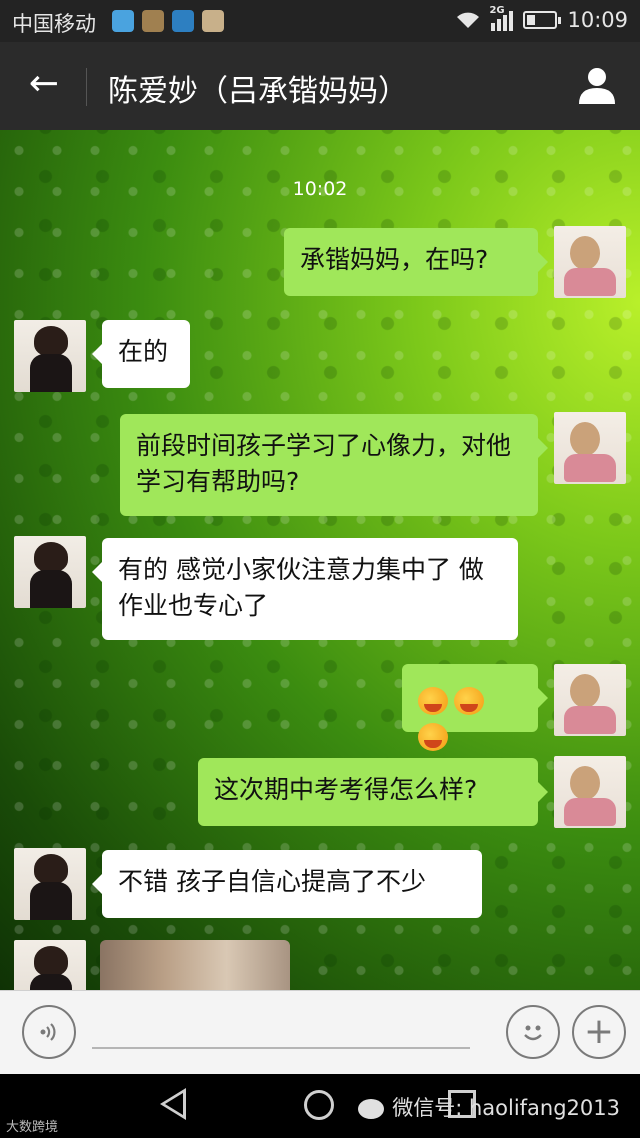  Describe the element at coordinates (506, 1108) in the screenshot. I see `watermark-text: 微信号: haolifang2013` at that location.